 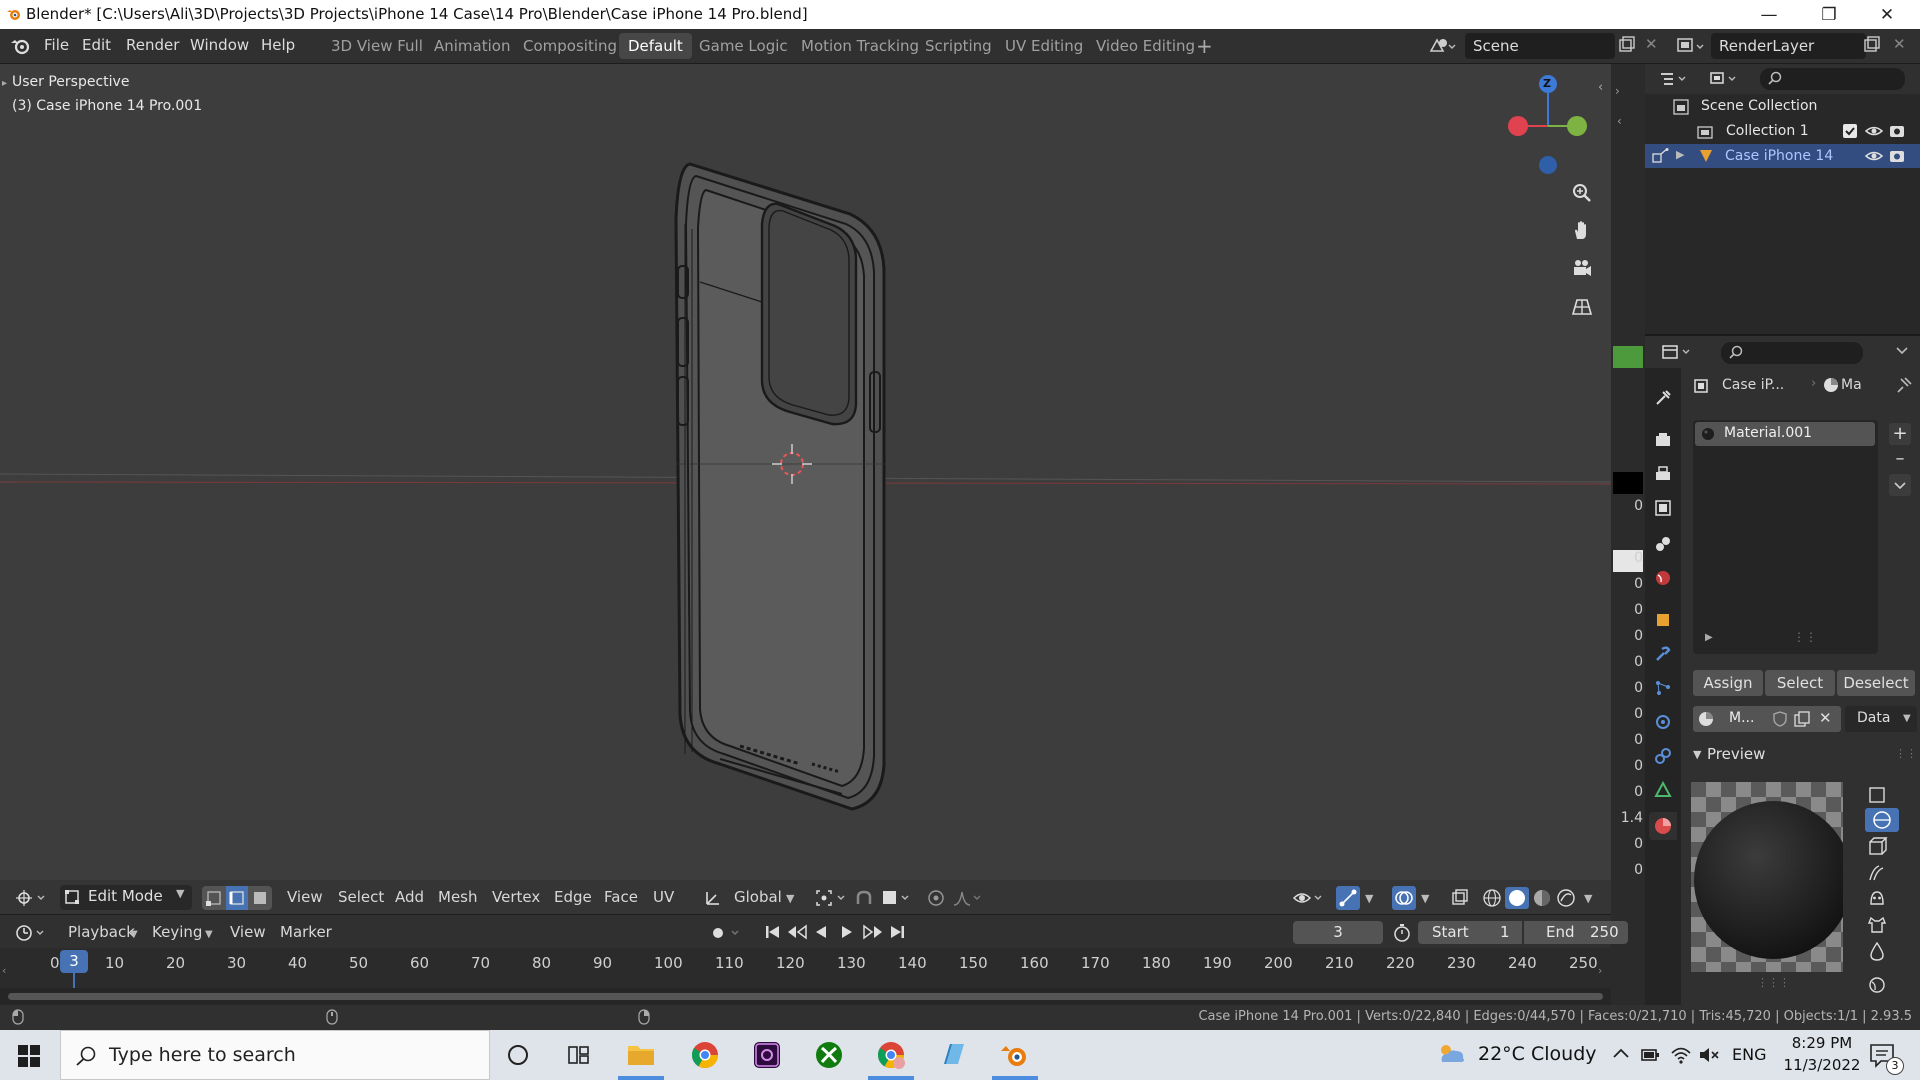 What do you see at coordinates (278, 45) in the screenshot?
I see `menu-help: Help` at bounding box center [278, 45].